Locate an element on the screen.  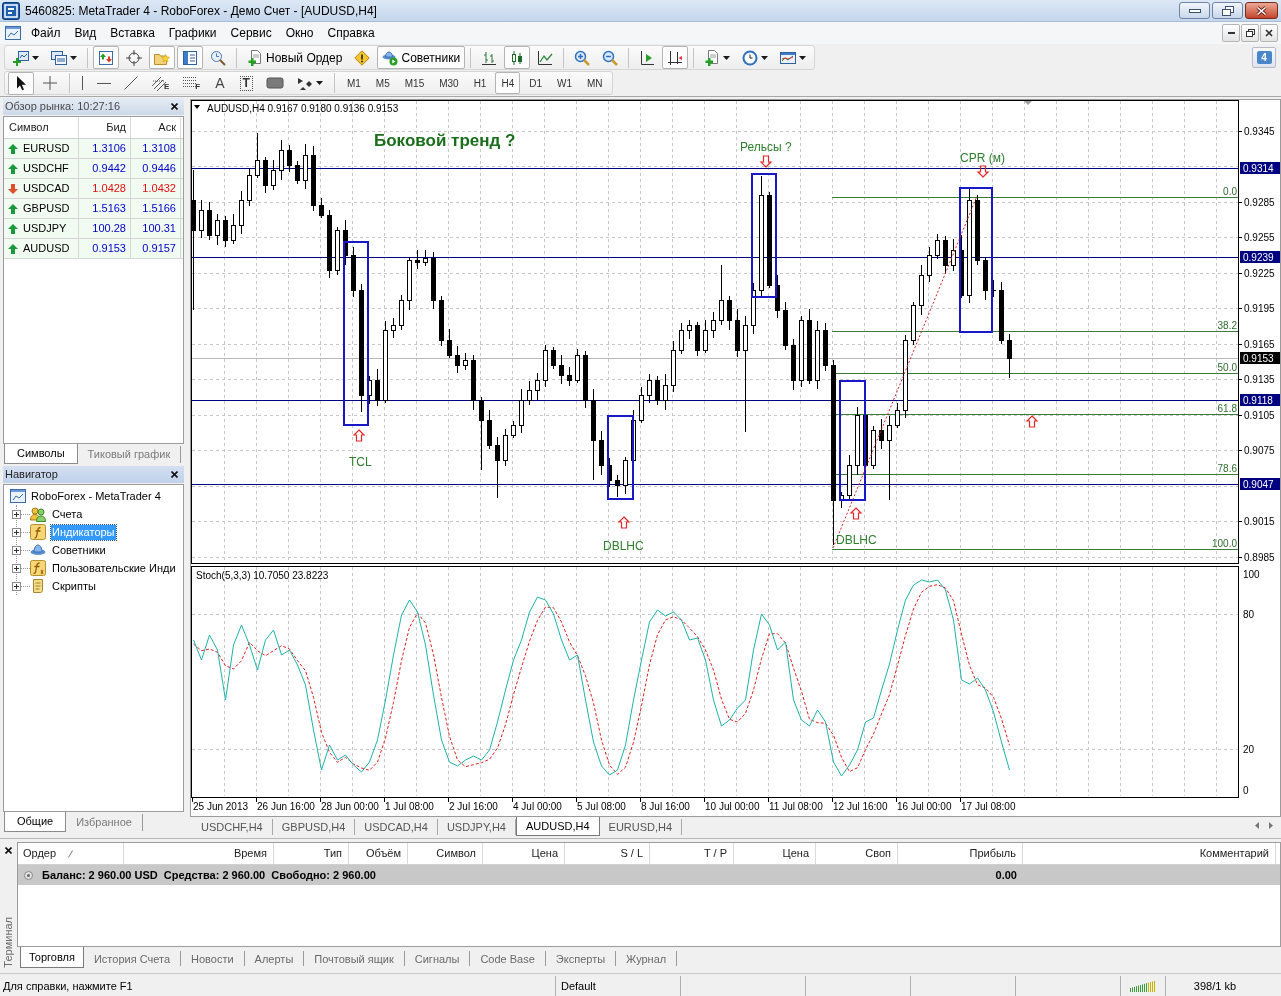
quote-row: USDJPY 100.28 100.31 is located at coordinates (93, 229).